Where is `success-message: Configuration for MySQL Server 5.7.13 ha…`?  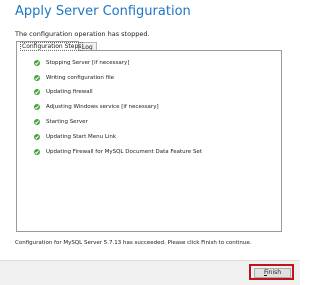 success-message: Configuration for MySQL Server 5.7.13 ha… is located at coordinates (133, 243).